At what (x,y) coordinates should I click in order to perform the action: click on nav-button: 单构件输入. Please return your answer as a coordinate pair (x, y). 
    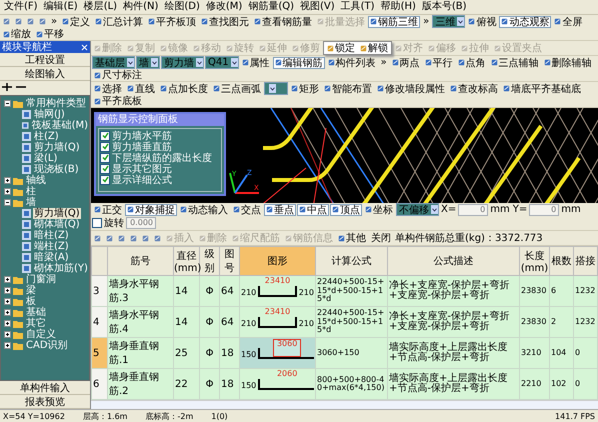
    Looking at the image, I should click on (45, 388).